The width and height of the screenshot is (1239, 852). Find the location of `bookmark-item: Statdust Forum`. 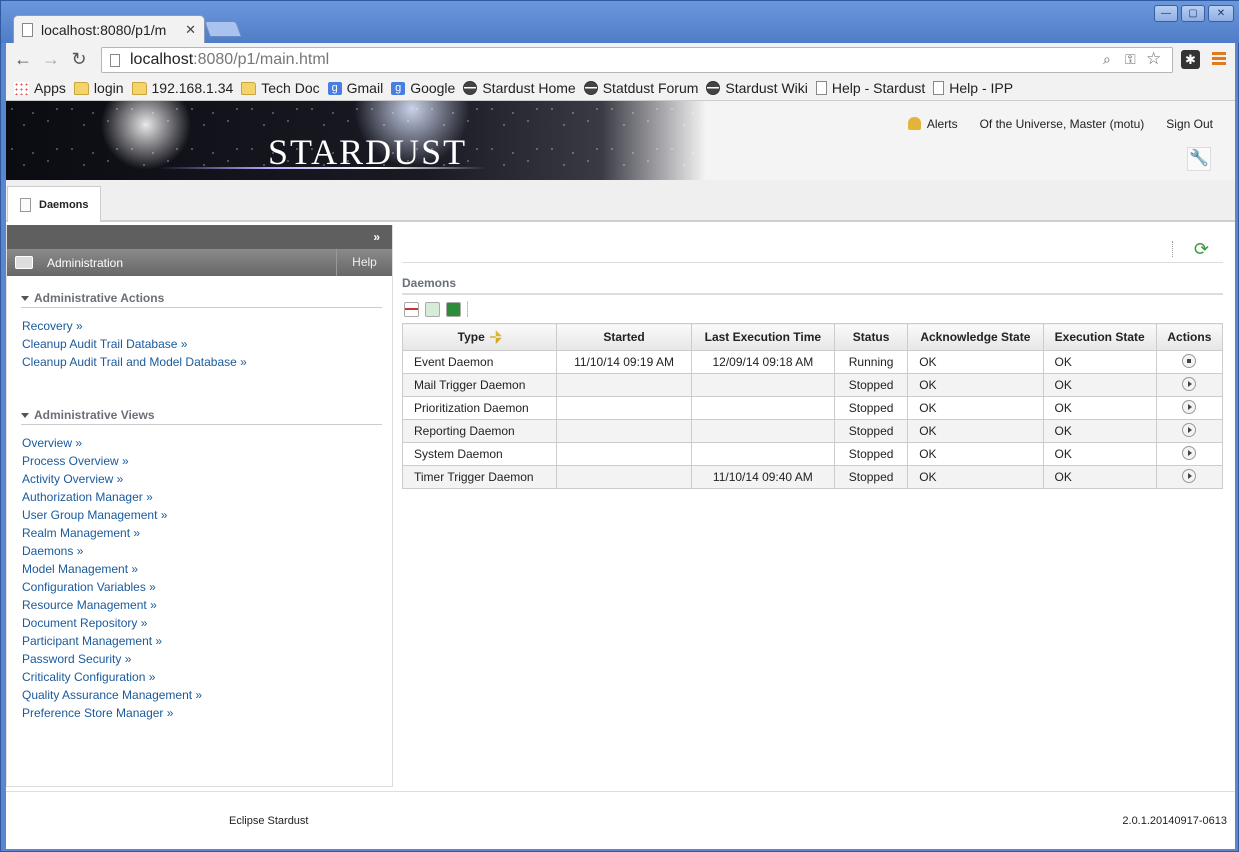

bookmark-item: Statdust Forum is located at coordinates (640, 88).